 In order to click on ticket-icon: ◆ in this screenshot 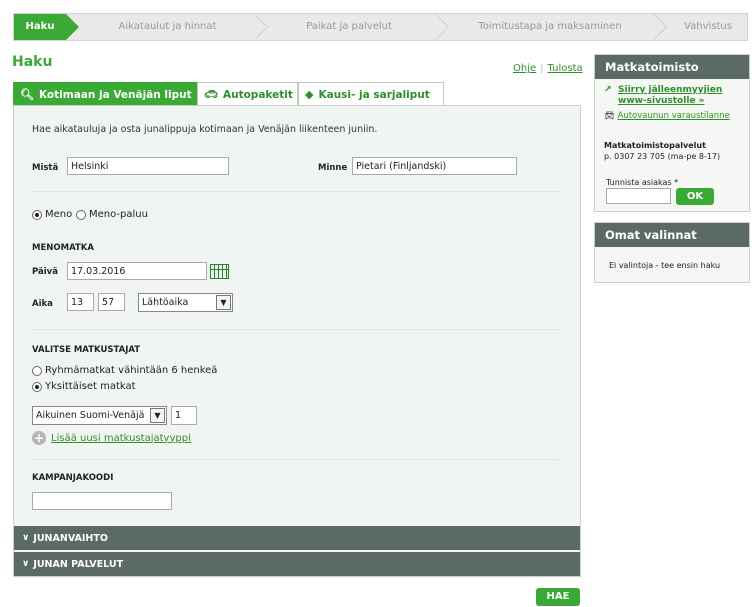, I will do `click(309, 94)`.